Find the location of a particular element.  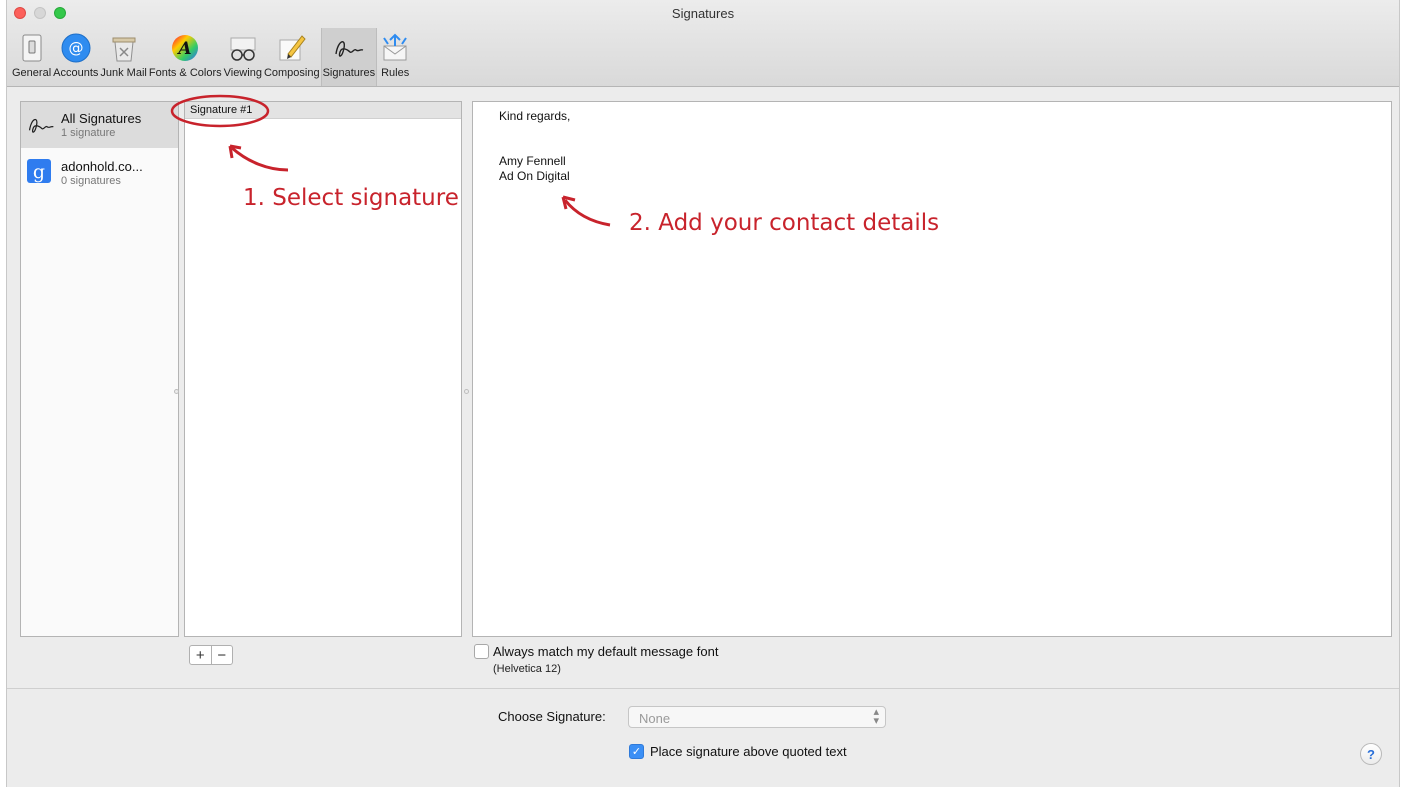

editor-line: Amy Fennell is located at coordinates (532, 161).